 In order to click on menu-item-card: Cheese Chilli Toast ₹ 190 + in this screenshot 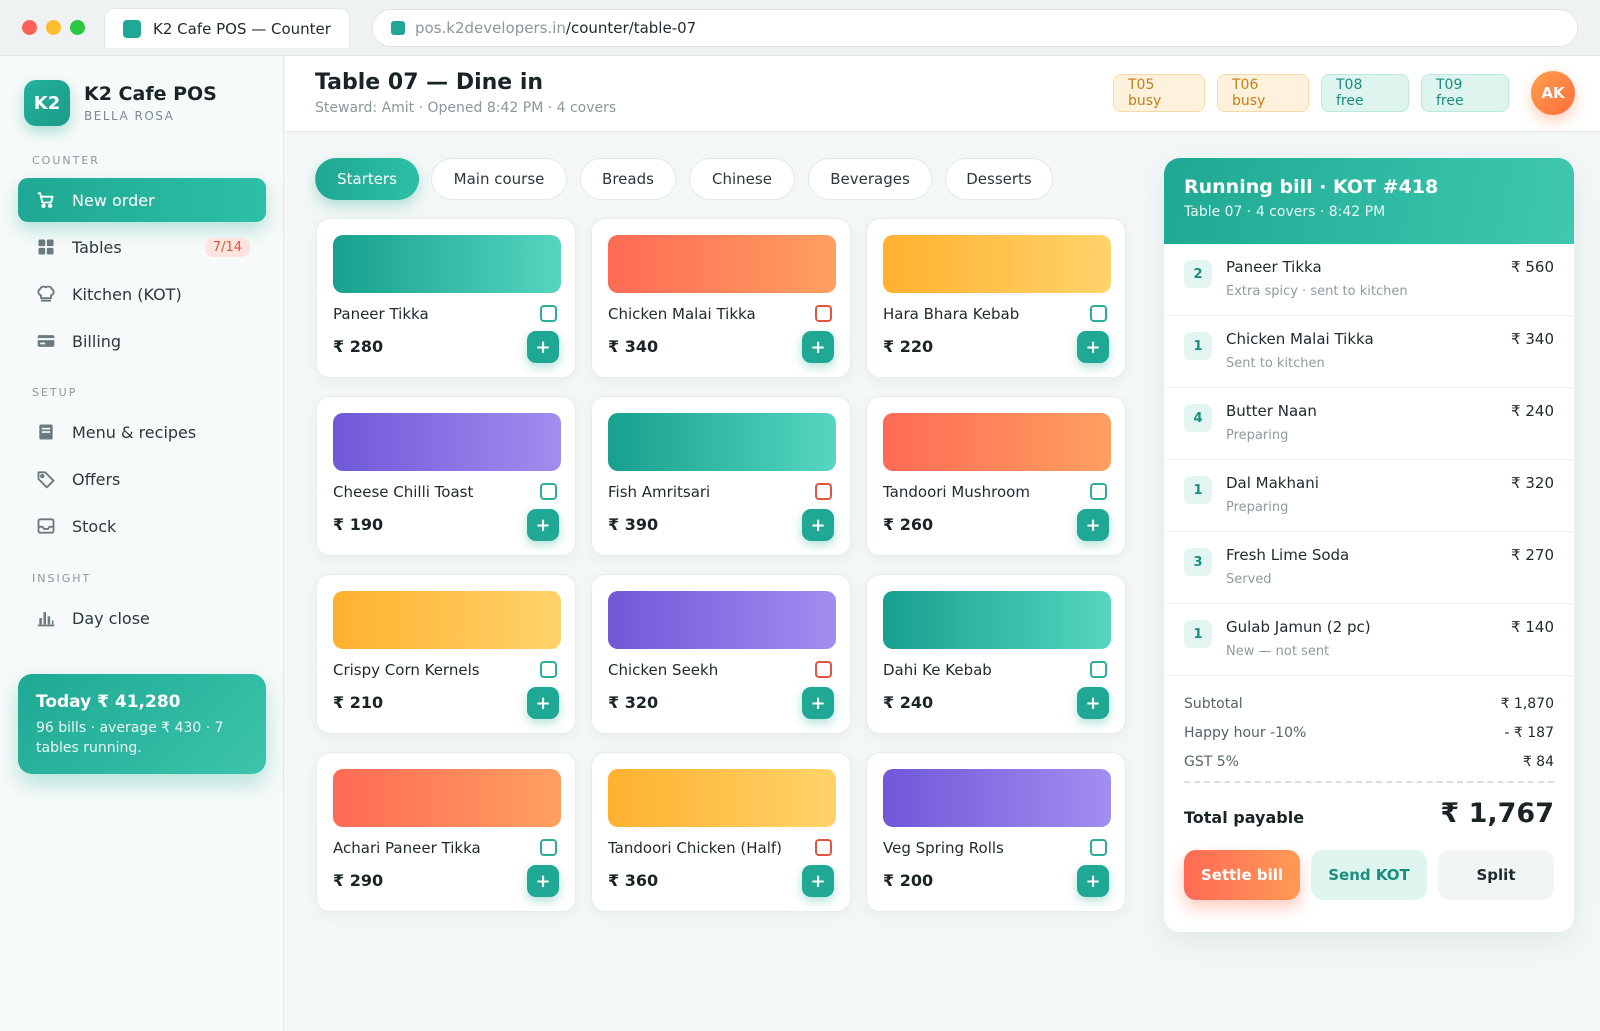, I will do `click(446, 476)`.